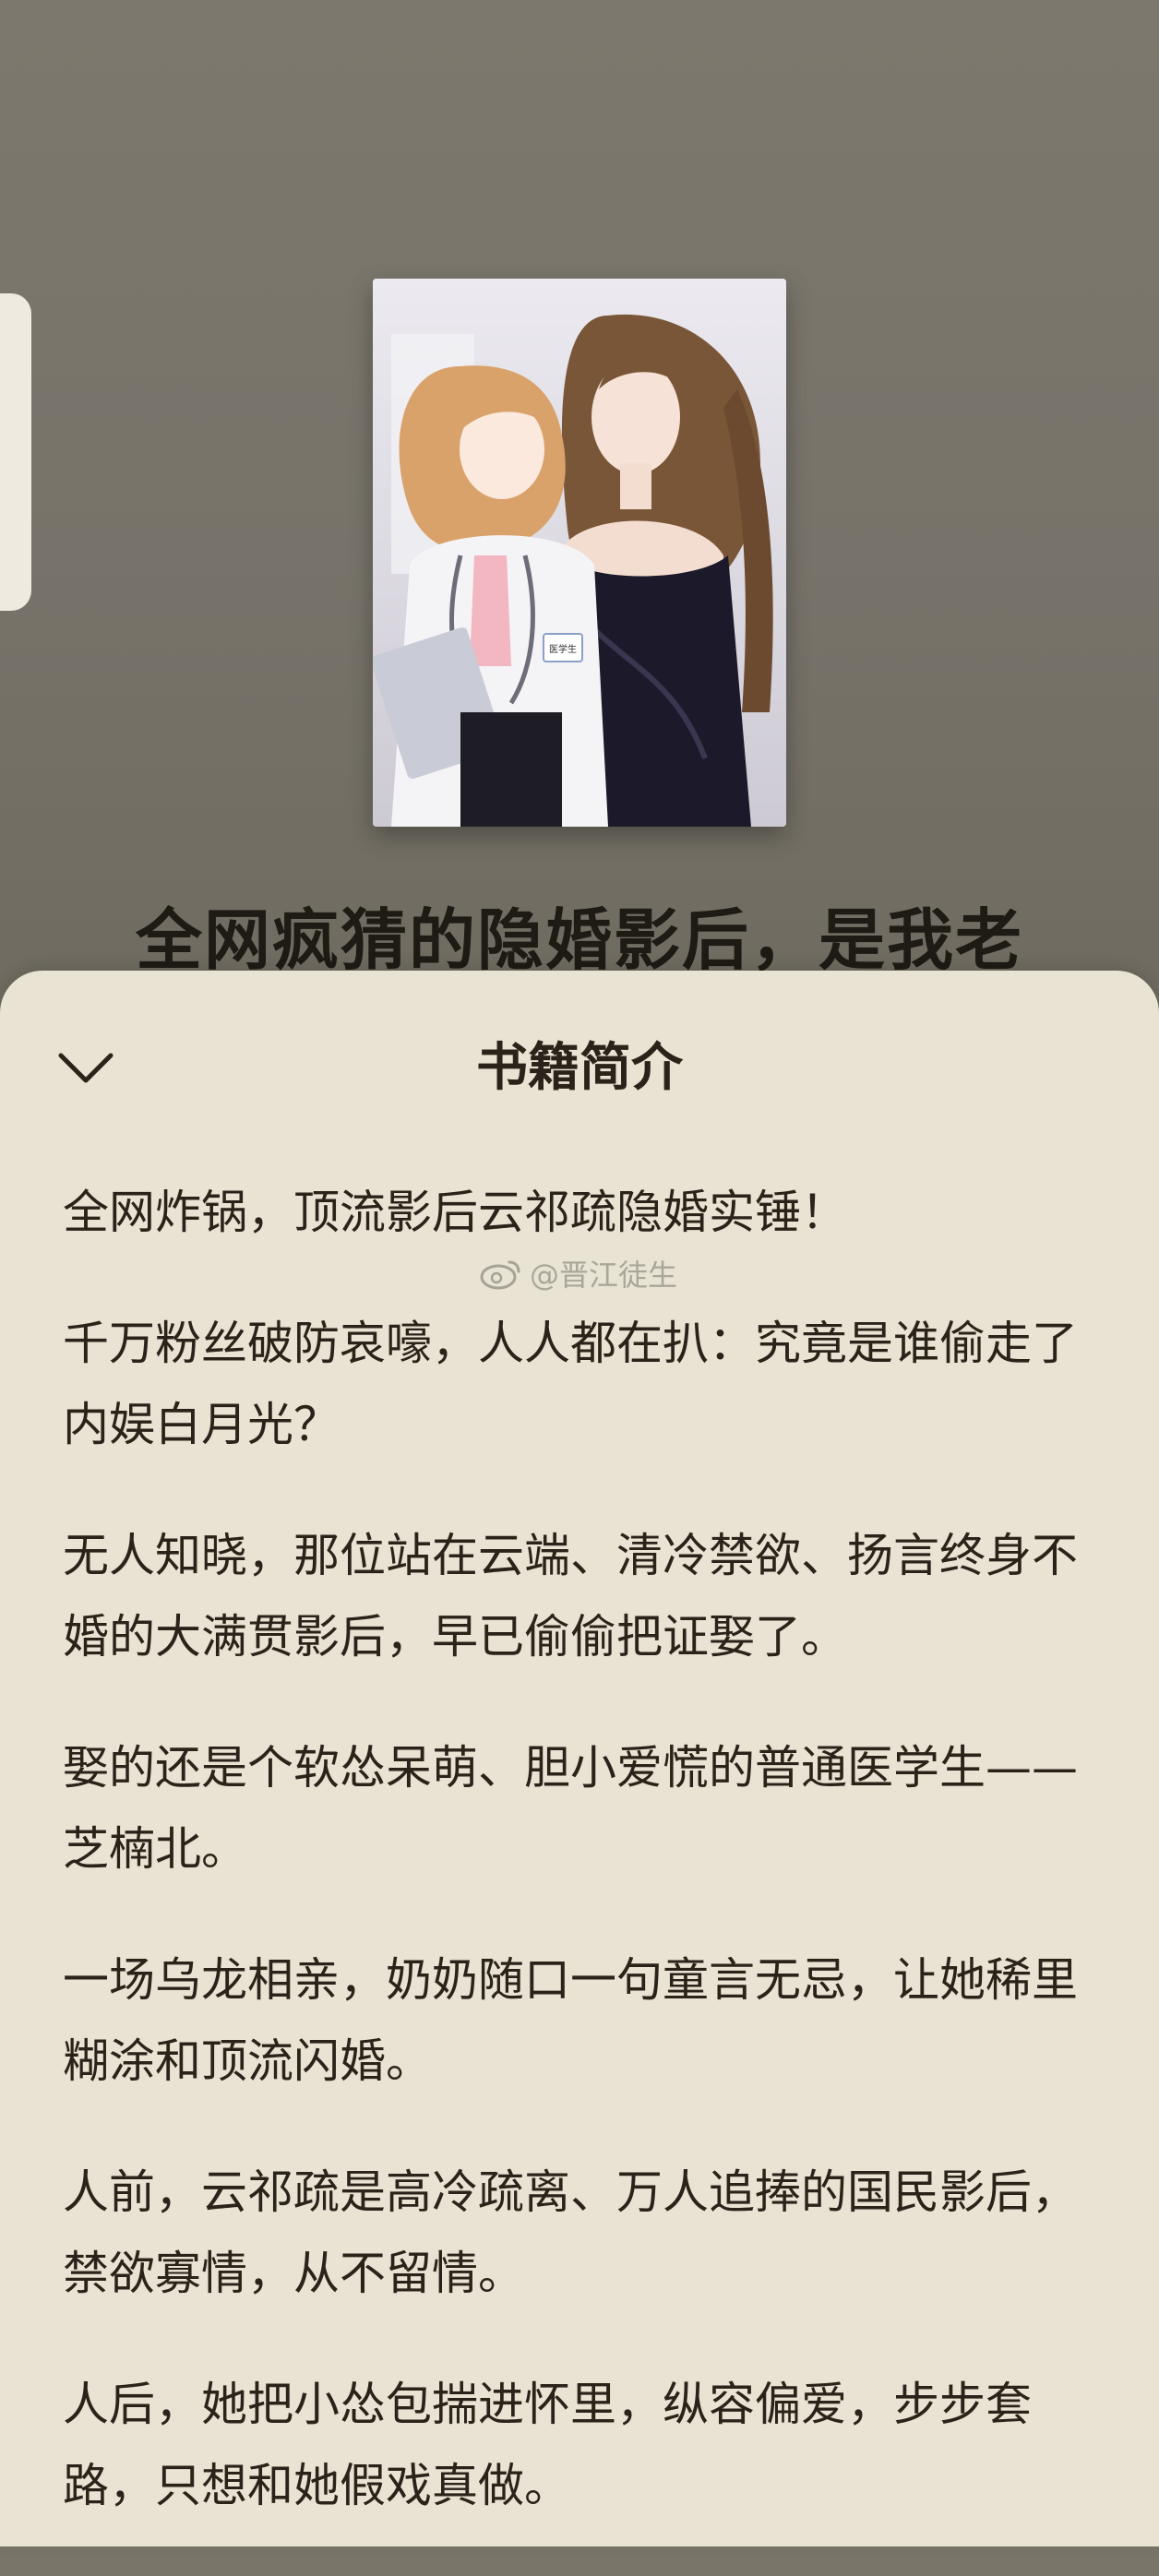  I want to click on synopsis-paragraph: 一场乌龙相亲，奶奶随口一句童言无忌，让她稀里糊涂和顶流闪婚。, so click(570, 2021).